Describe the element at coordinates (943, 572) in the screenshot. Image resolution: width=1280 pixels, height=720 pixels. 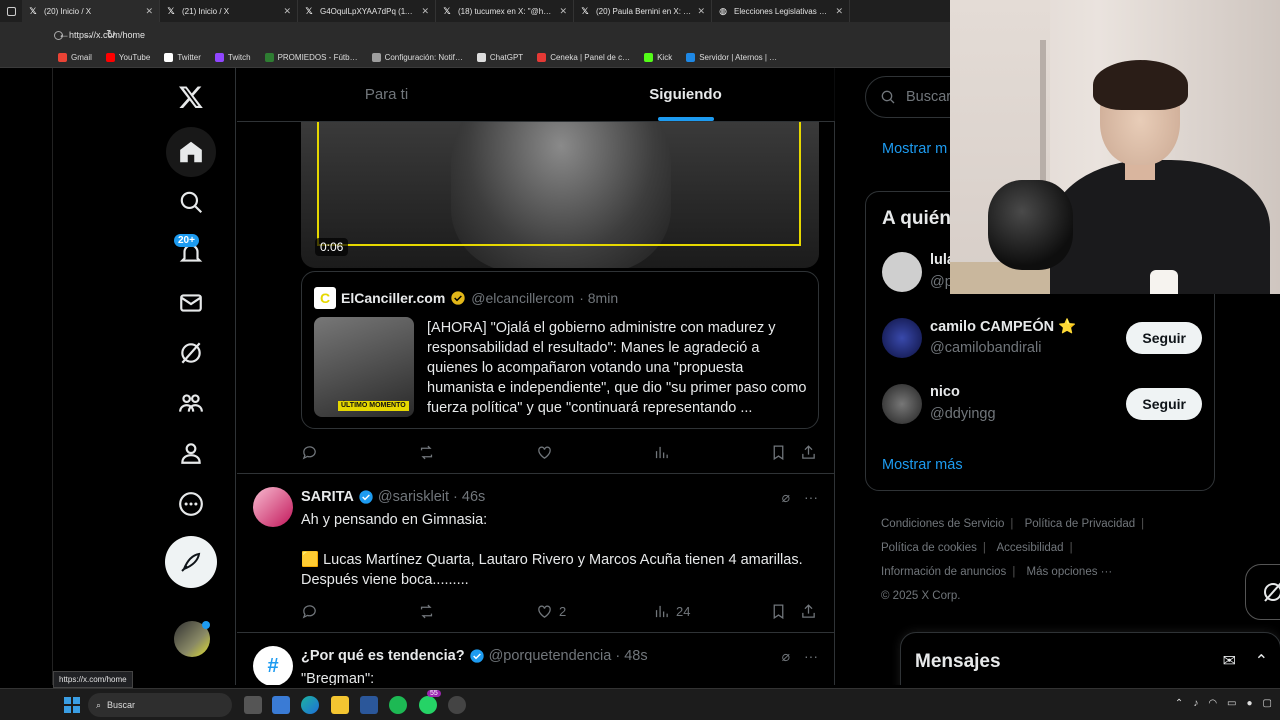
I see `ads-info-link: Información de anuncios` at that location.